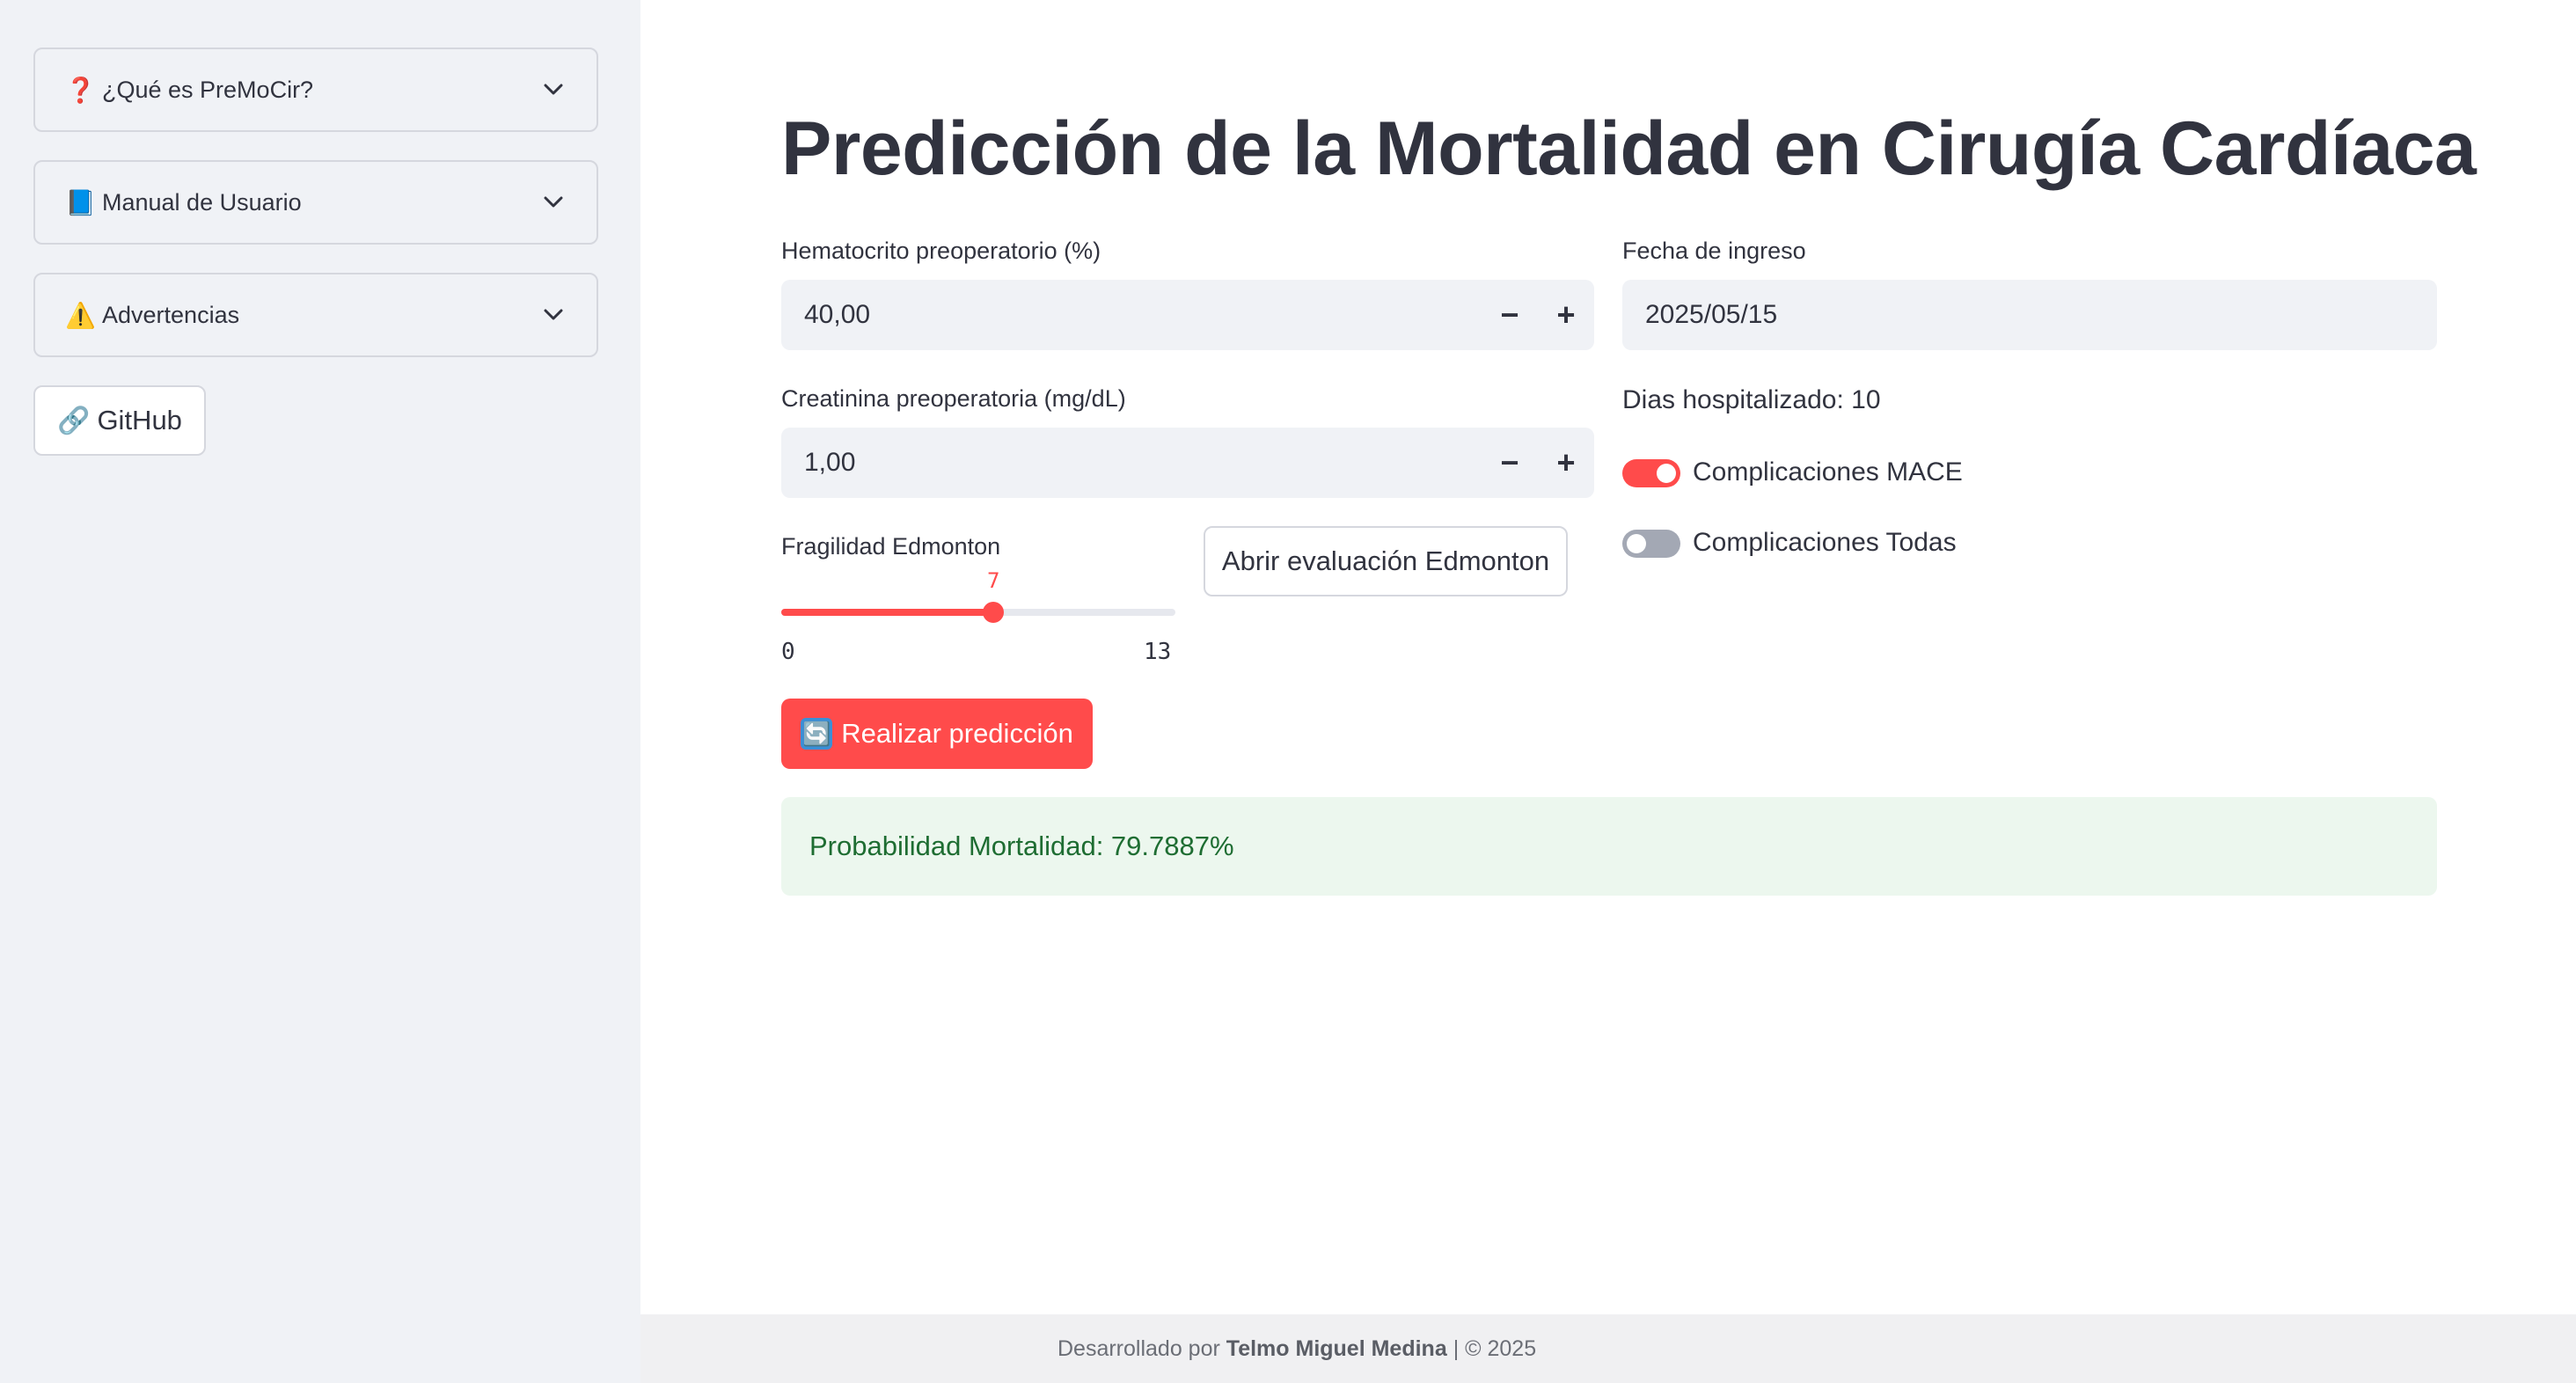 The height and width of the screenshot is (1383, 2576). I want to click on expander-label: ¿Qué es PreMoCir?, so click(208, 89).